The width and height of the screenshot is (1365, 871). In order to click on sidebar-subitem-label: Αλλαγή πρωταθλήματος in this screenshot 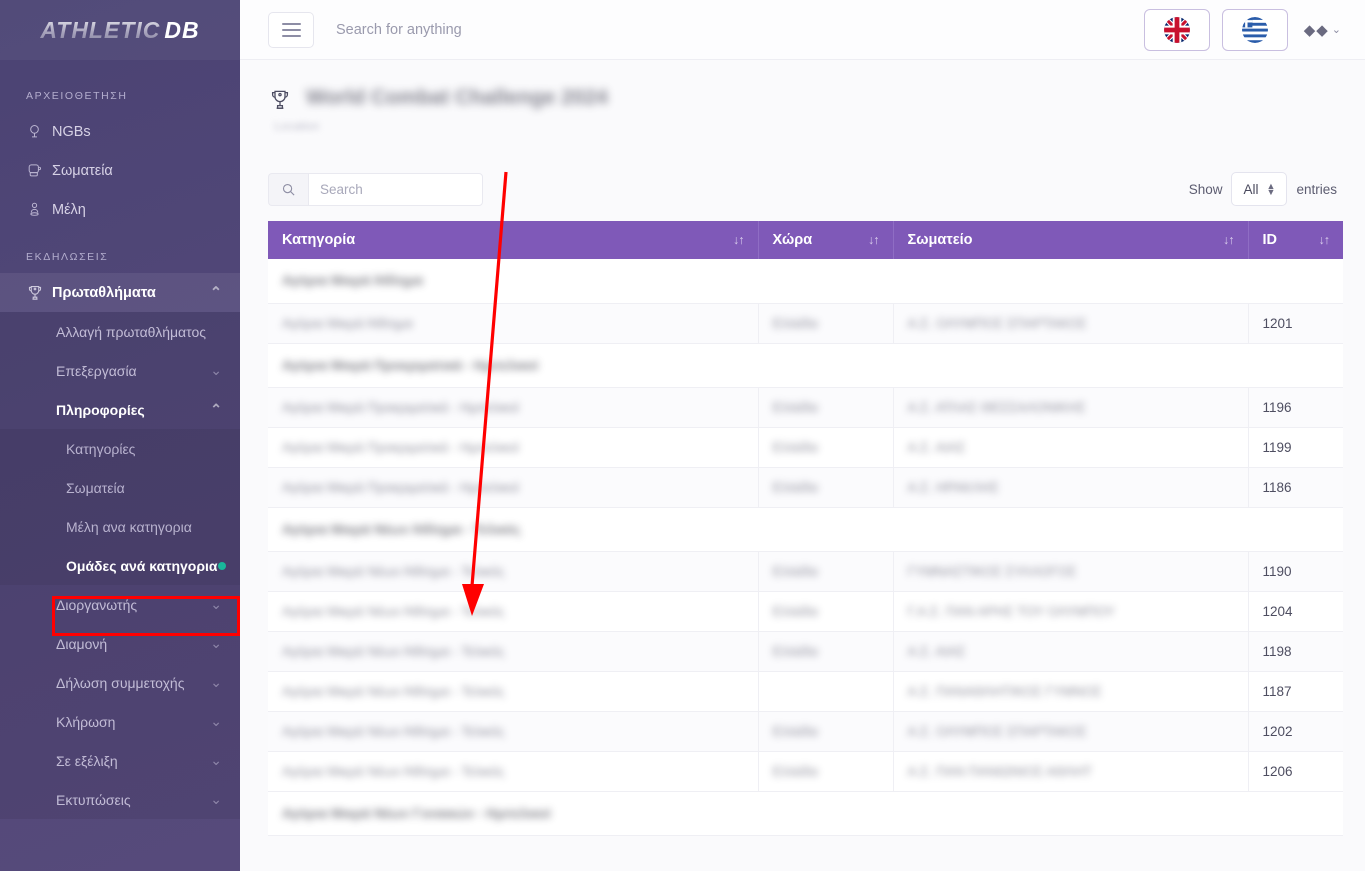, I will do `click(131, 331)`.